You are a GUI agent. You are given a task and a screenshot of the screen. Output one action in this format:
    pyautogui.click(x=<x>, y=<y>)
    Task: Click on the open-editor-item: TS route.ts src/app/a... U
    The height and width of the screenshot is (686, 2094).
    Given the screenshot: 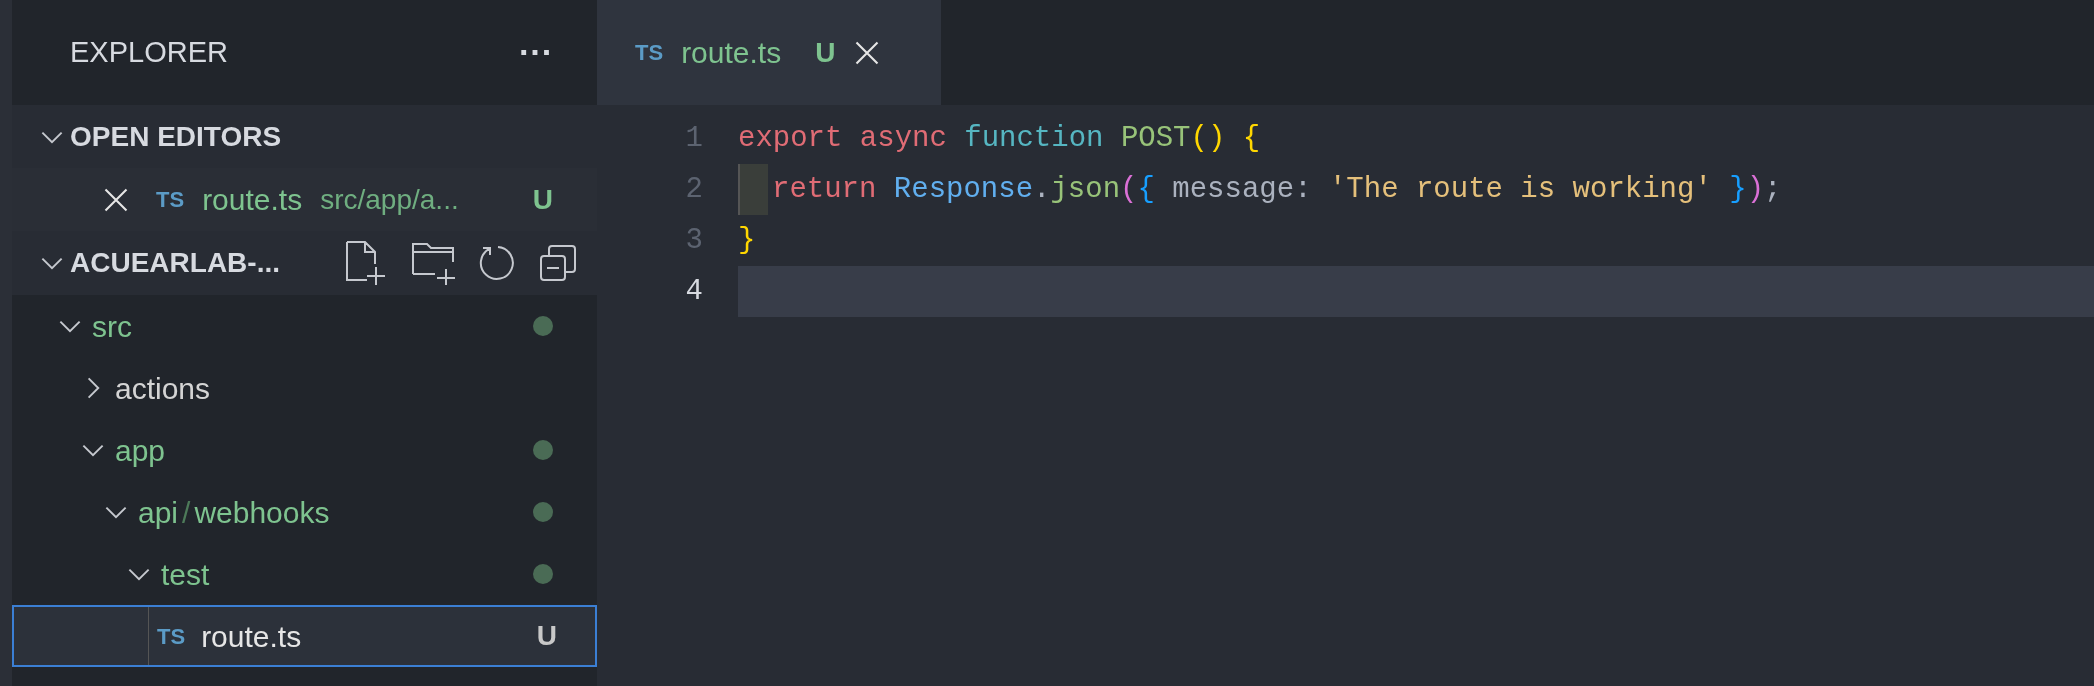 What is the action you would take?
    pyautogui.click(x=304, y=199)
    